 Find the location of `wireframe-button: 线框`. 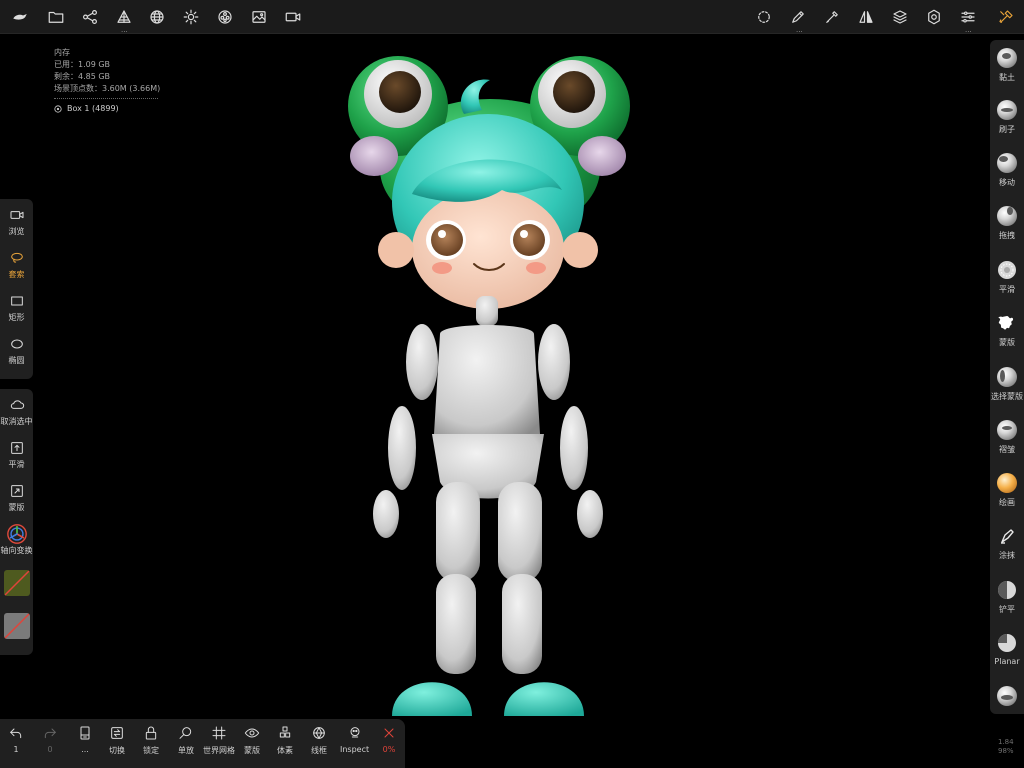

wireframe-button: 线框 is located at coordinates (319, 740).